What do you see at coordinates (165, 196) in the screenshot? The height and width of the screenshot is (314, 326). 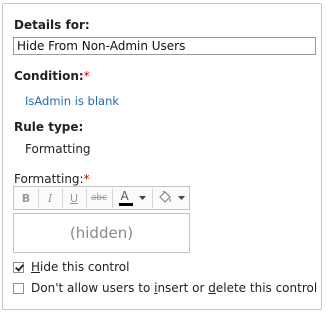 I see `paint-bucket-icon` at bounding box center [165, 196].